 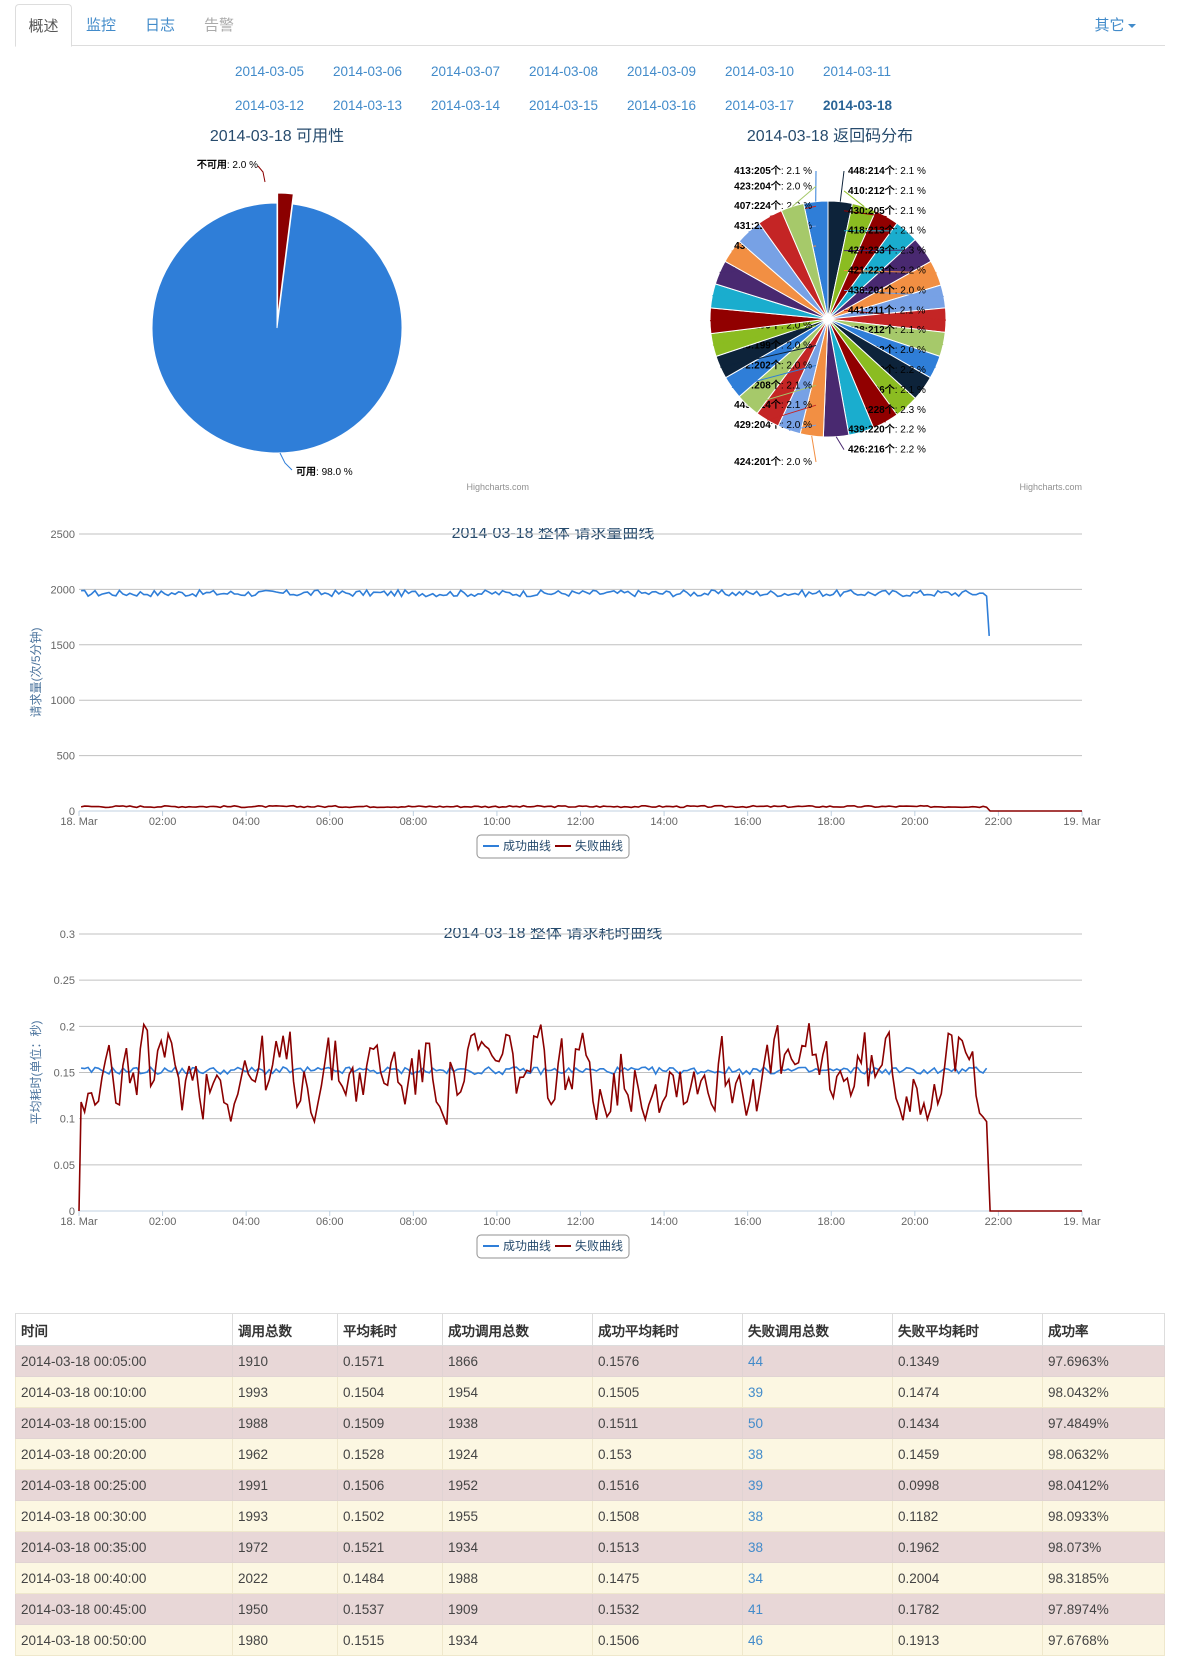 What do you see at coordinates (661, 71) in the screenshot?
I see `date-link: 2014-03-09` at bounding box center [661, 71].